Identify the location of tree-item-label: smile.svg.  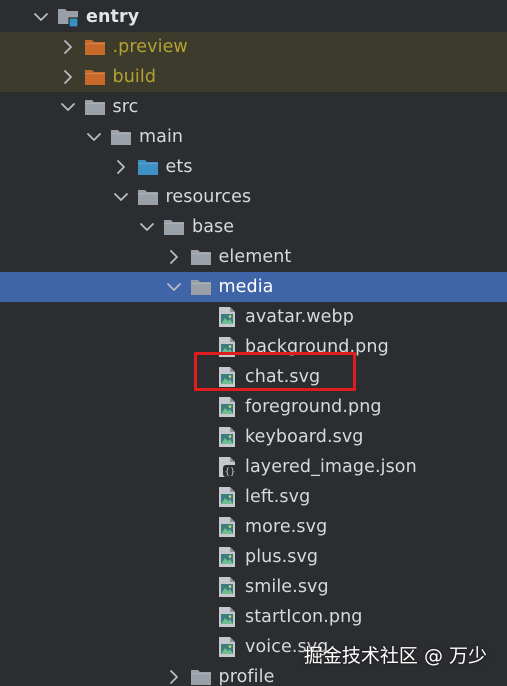
(287, 587).